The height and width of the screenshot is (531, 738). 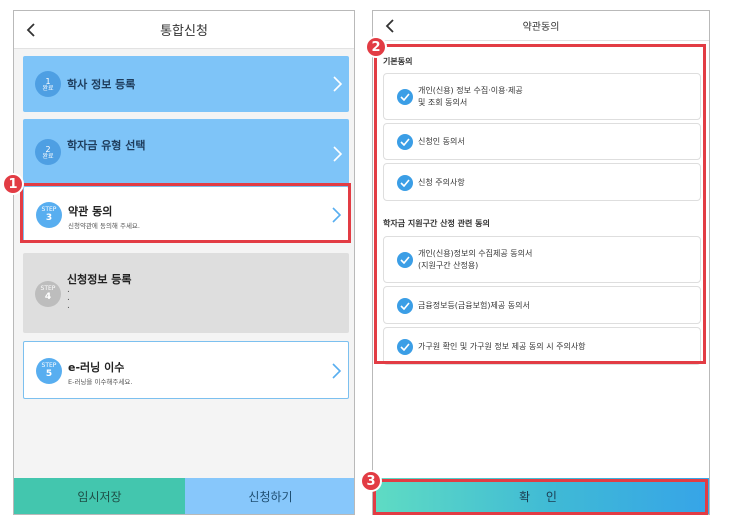 What do you see at coordinates (48, 84) in the screenshot?
I see `step-badge: 1 완료` at bounding box center [48, 84].